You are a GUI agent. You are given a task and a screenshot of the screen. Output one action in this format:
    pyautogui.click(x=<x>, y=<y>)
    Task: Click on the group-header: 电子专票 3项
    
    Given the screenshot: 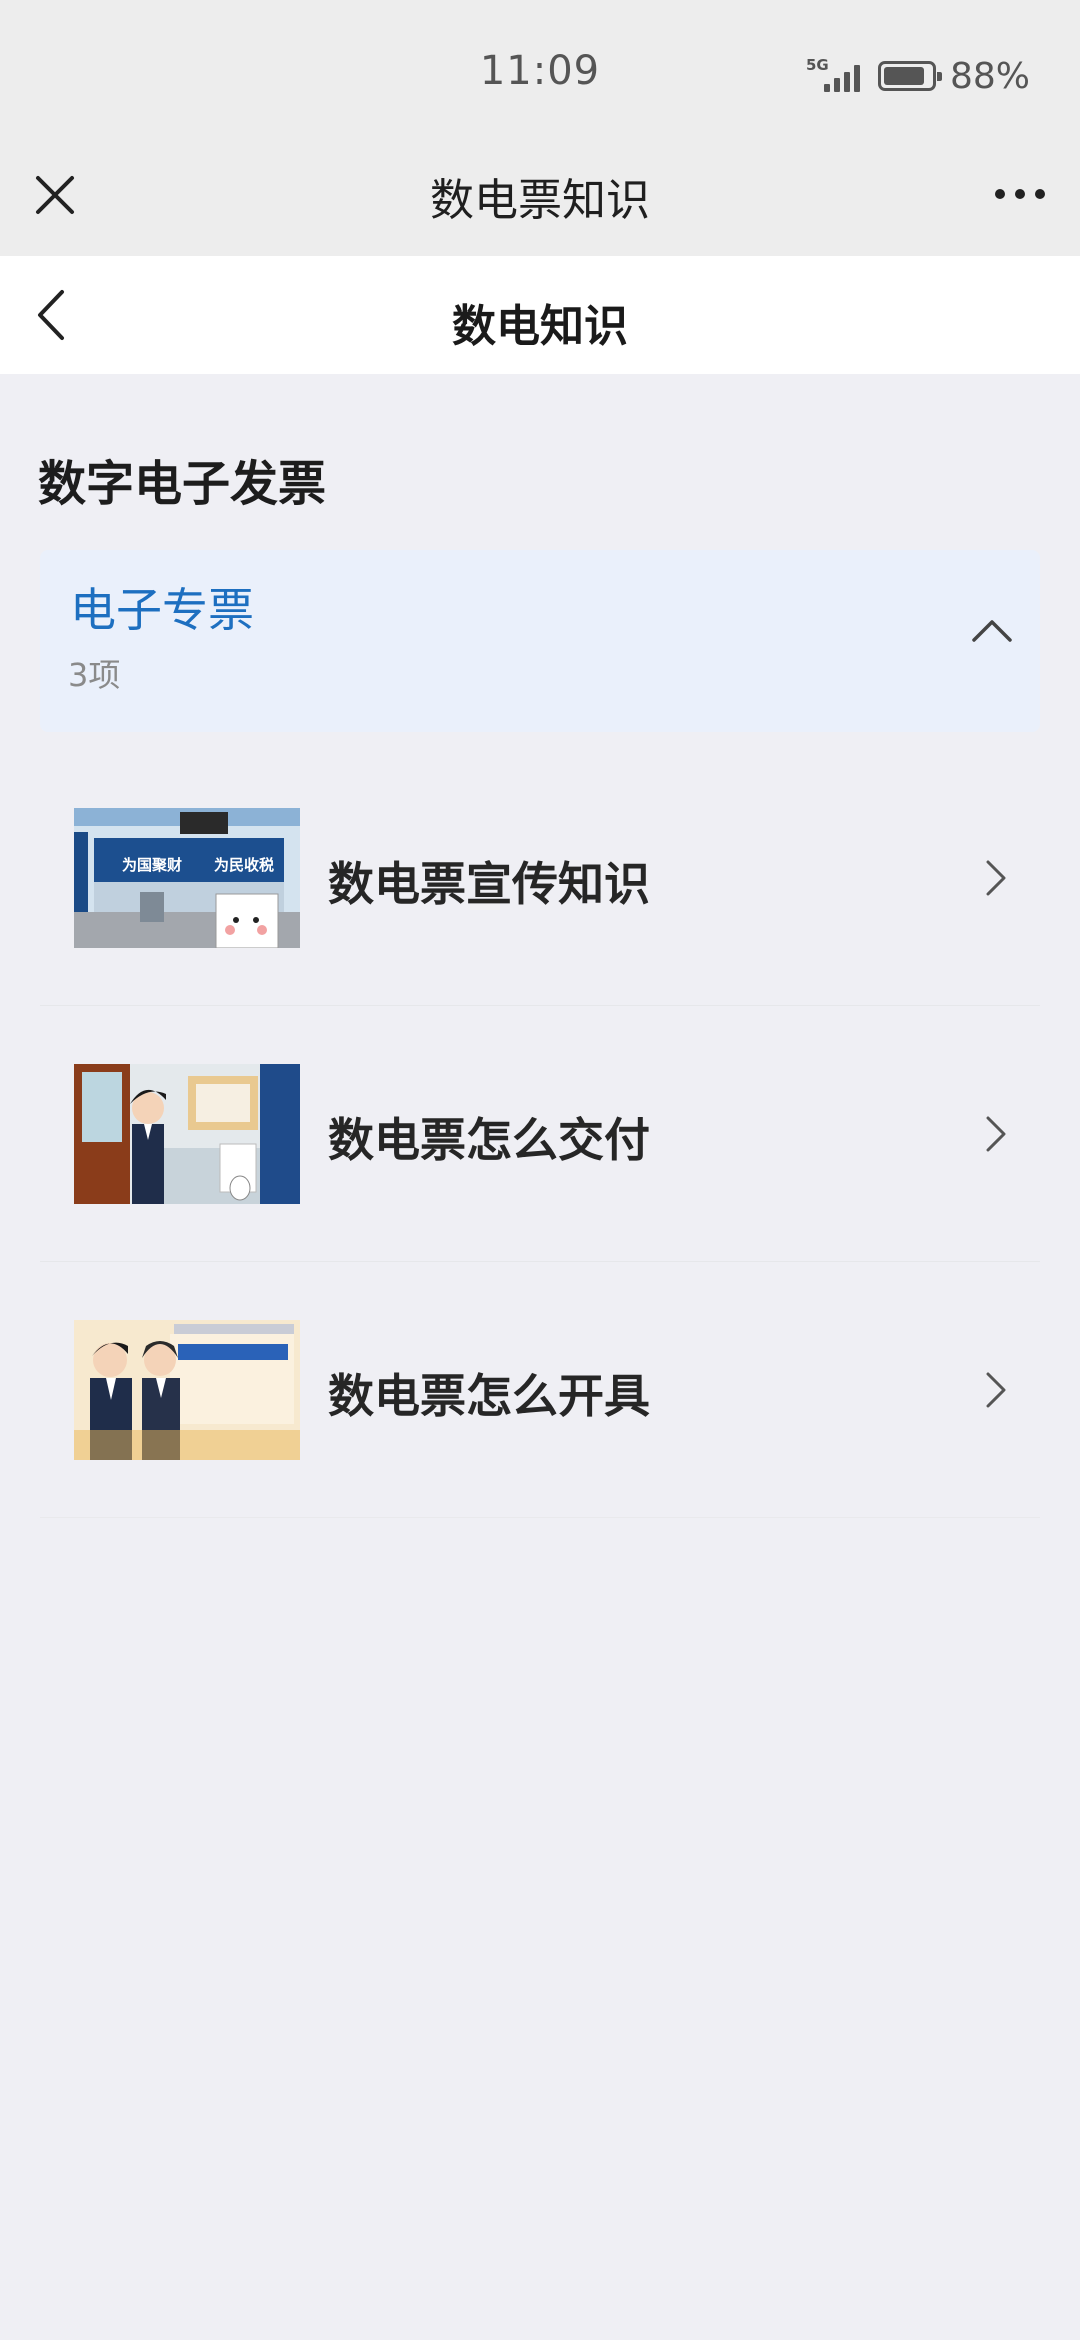 What is the action you would take?
    pyautogui.click(x=540, y=641)
    